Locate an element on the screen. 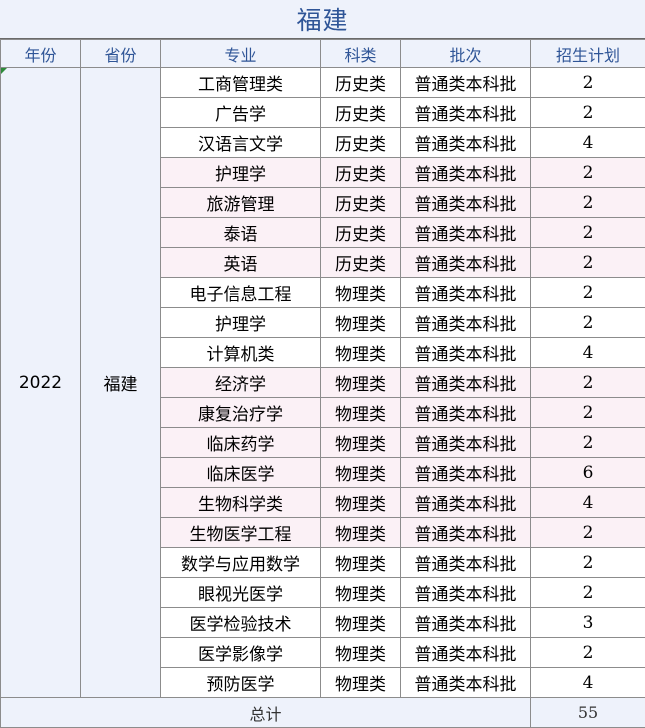  header-year: 年份 is located at coordinates (40, 53).